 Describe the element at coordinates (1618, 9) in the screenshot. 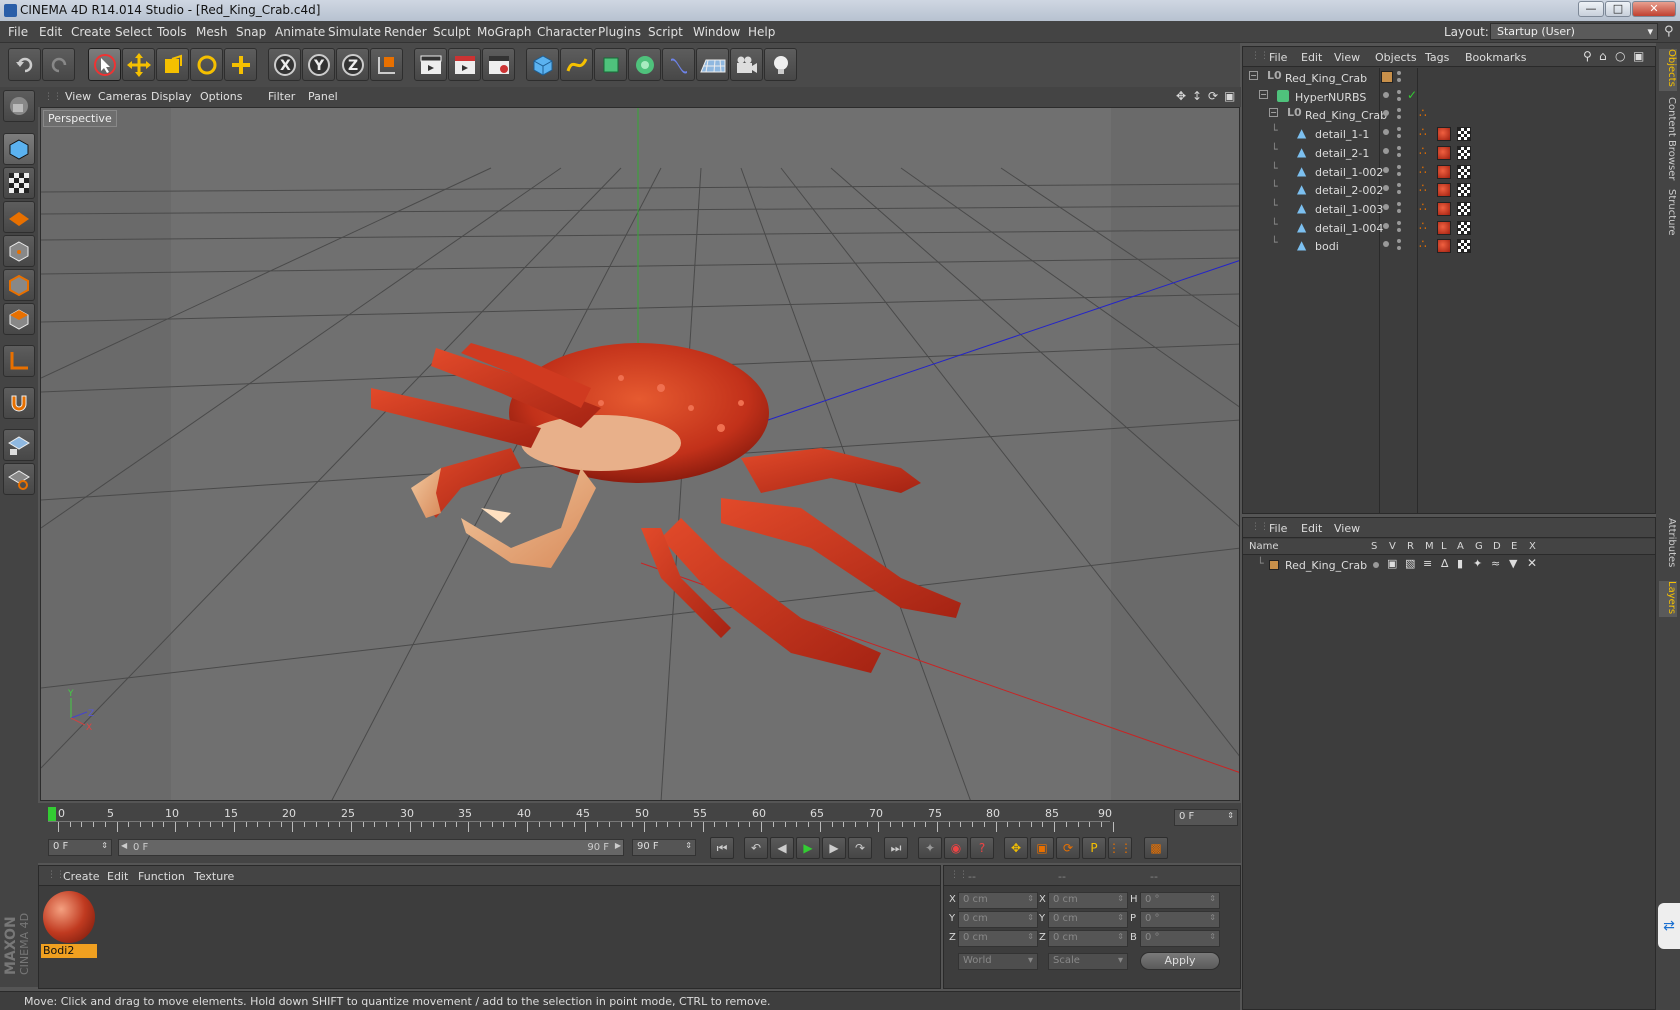

I see `maximize-button: □` at that location.